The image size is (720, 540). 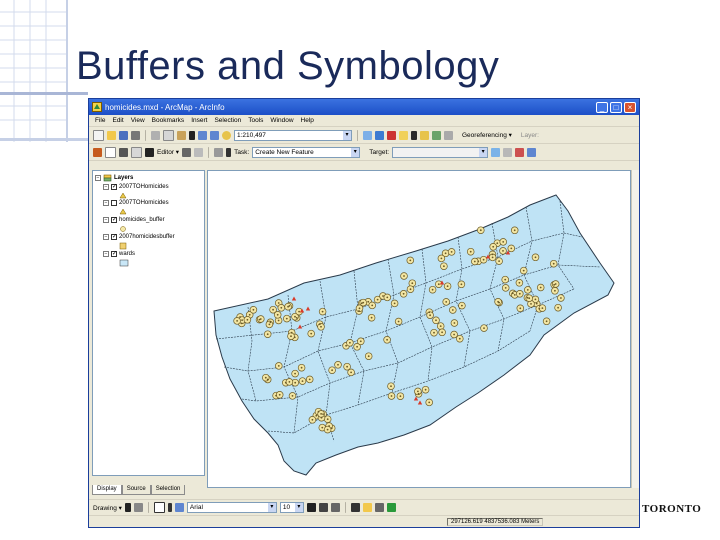 What do you see at coordinates (448, 135) in the screenshot?
I see `results-icon` at bounding box center [448, 135].